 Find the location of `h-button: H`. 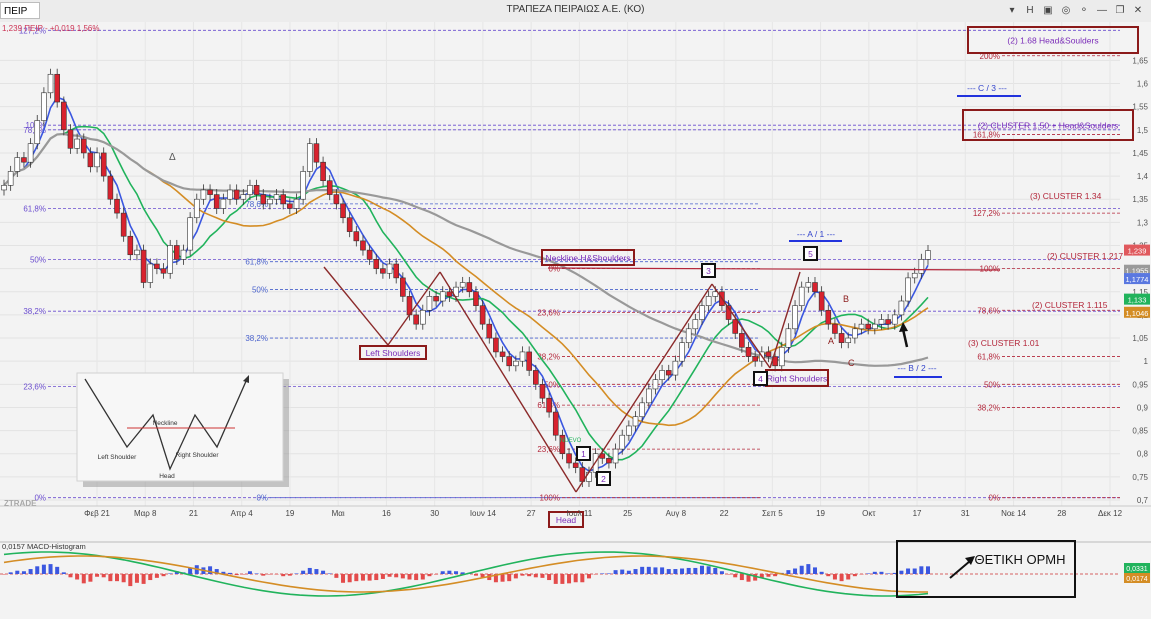

h-button: H is located at coordinates (1030, 11).